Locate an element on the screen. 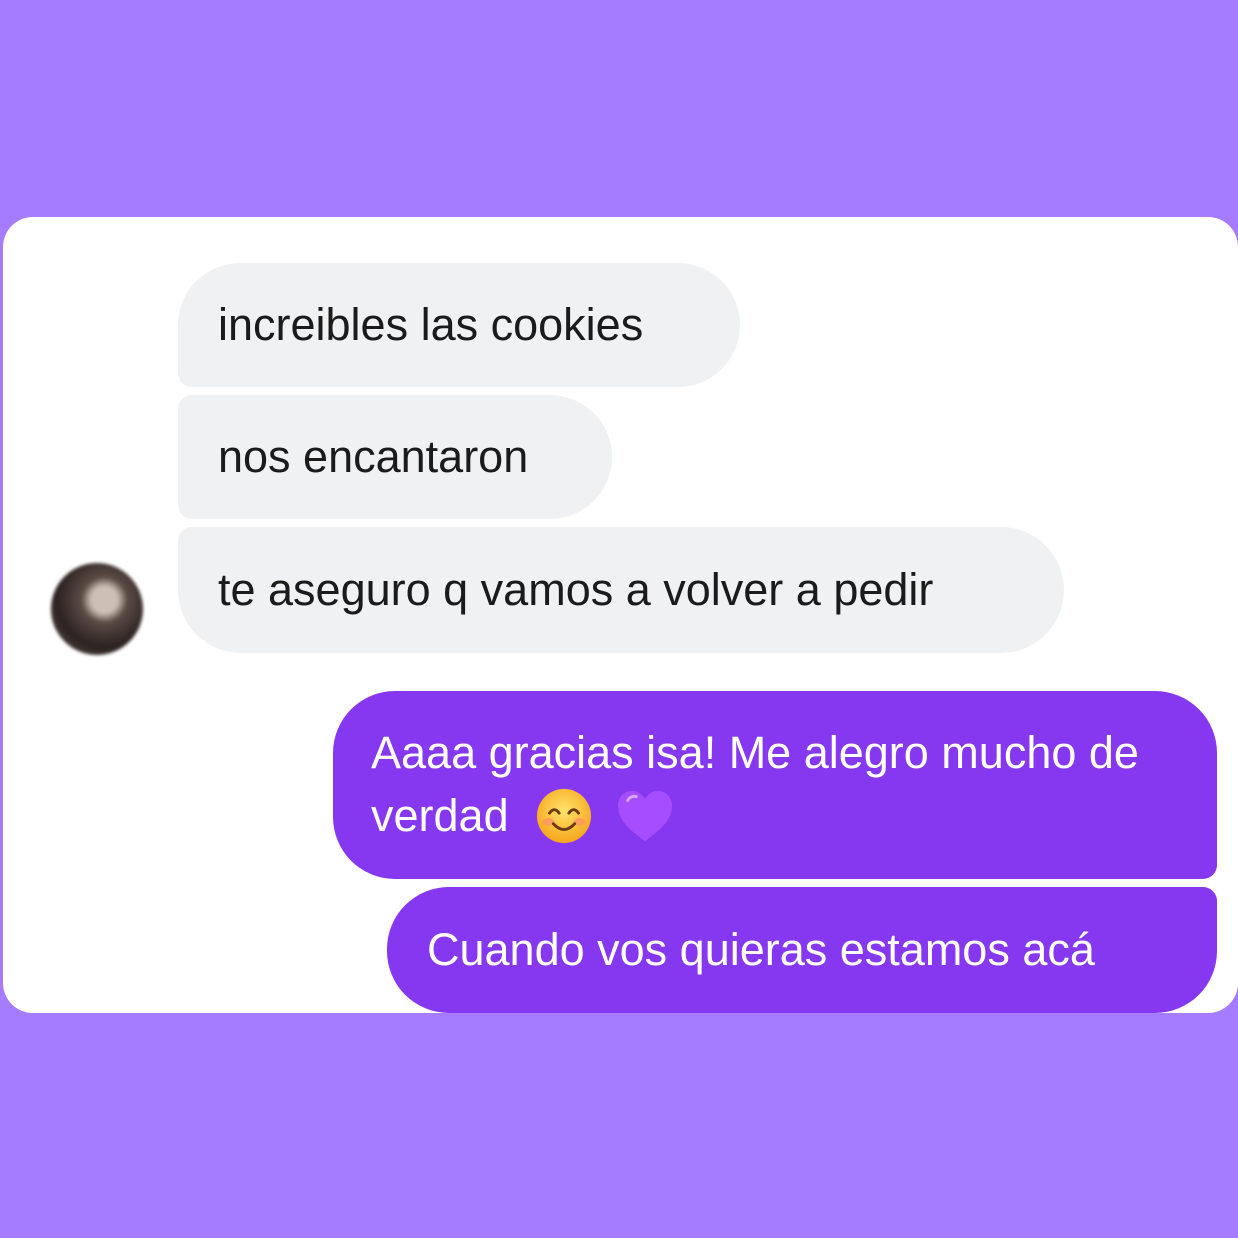 The width and height of the screenshot is (1238, 1238). incoming-message-3: te aseguro q vamos a volver a pedir is located at coordinates (621, 590).